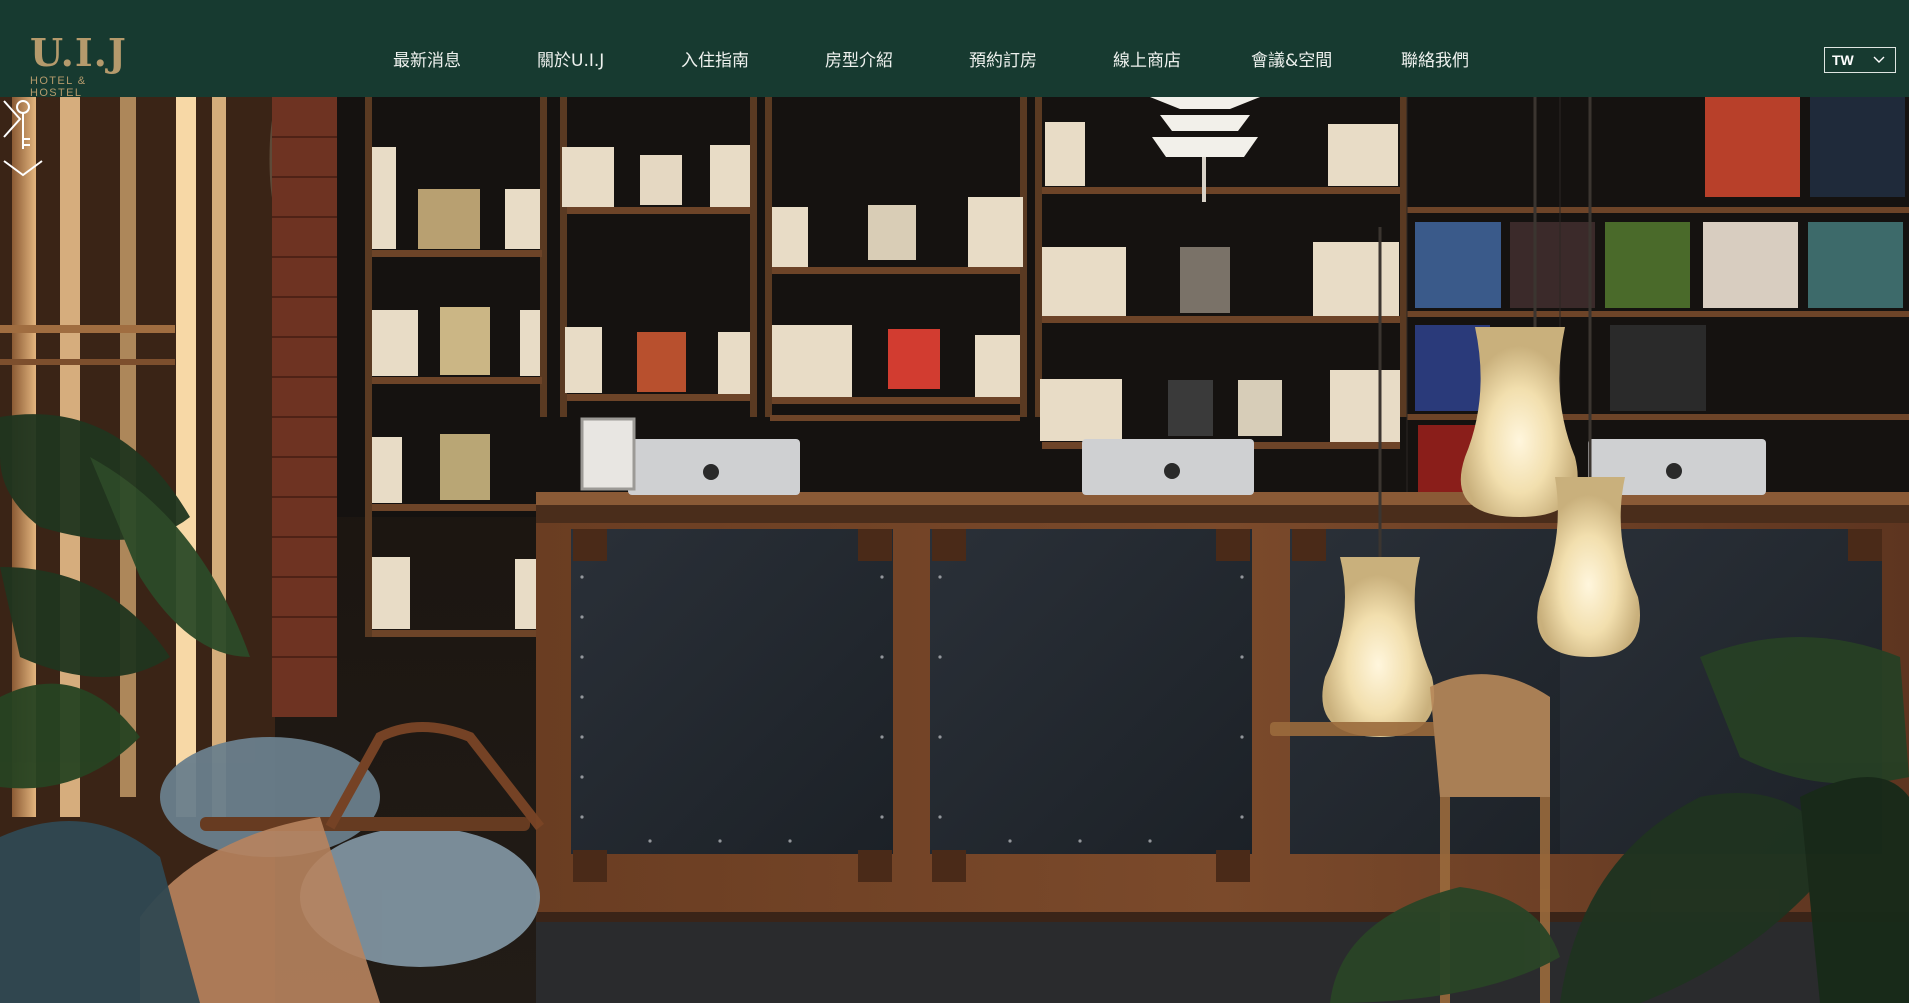 The image size is (1909, 1003). Describe the element at coordinates (427, 60) in the screenshot. I see `nav-item-news: 最新消息` at that location.